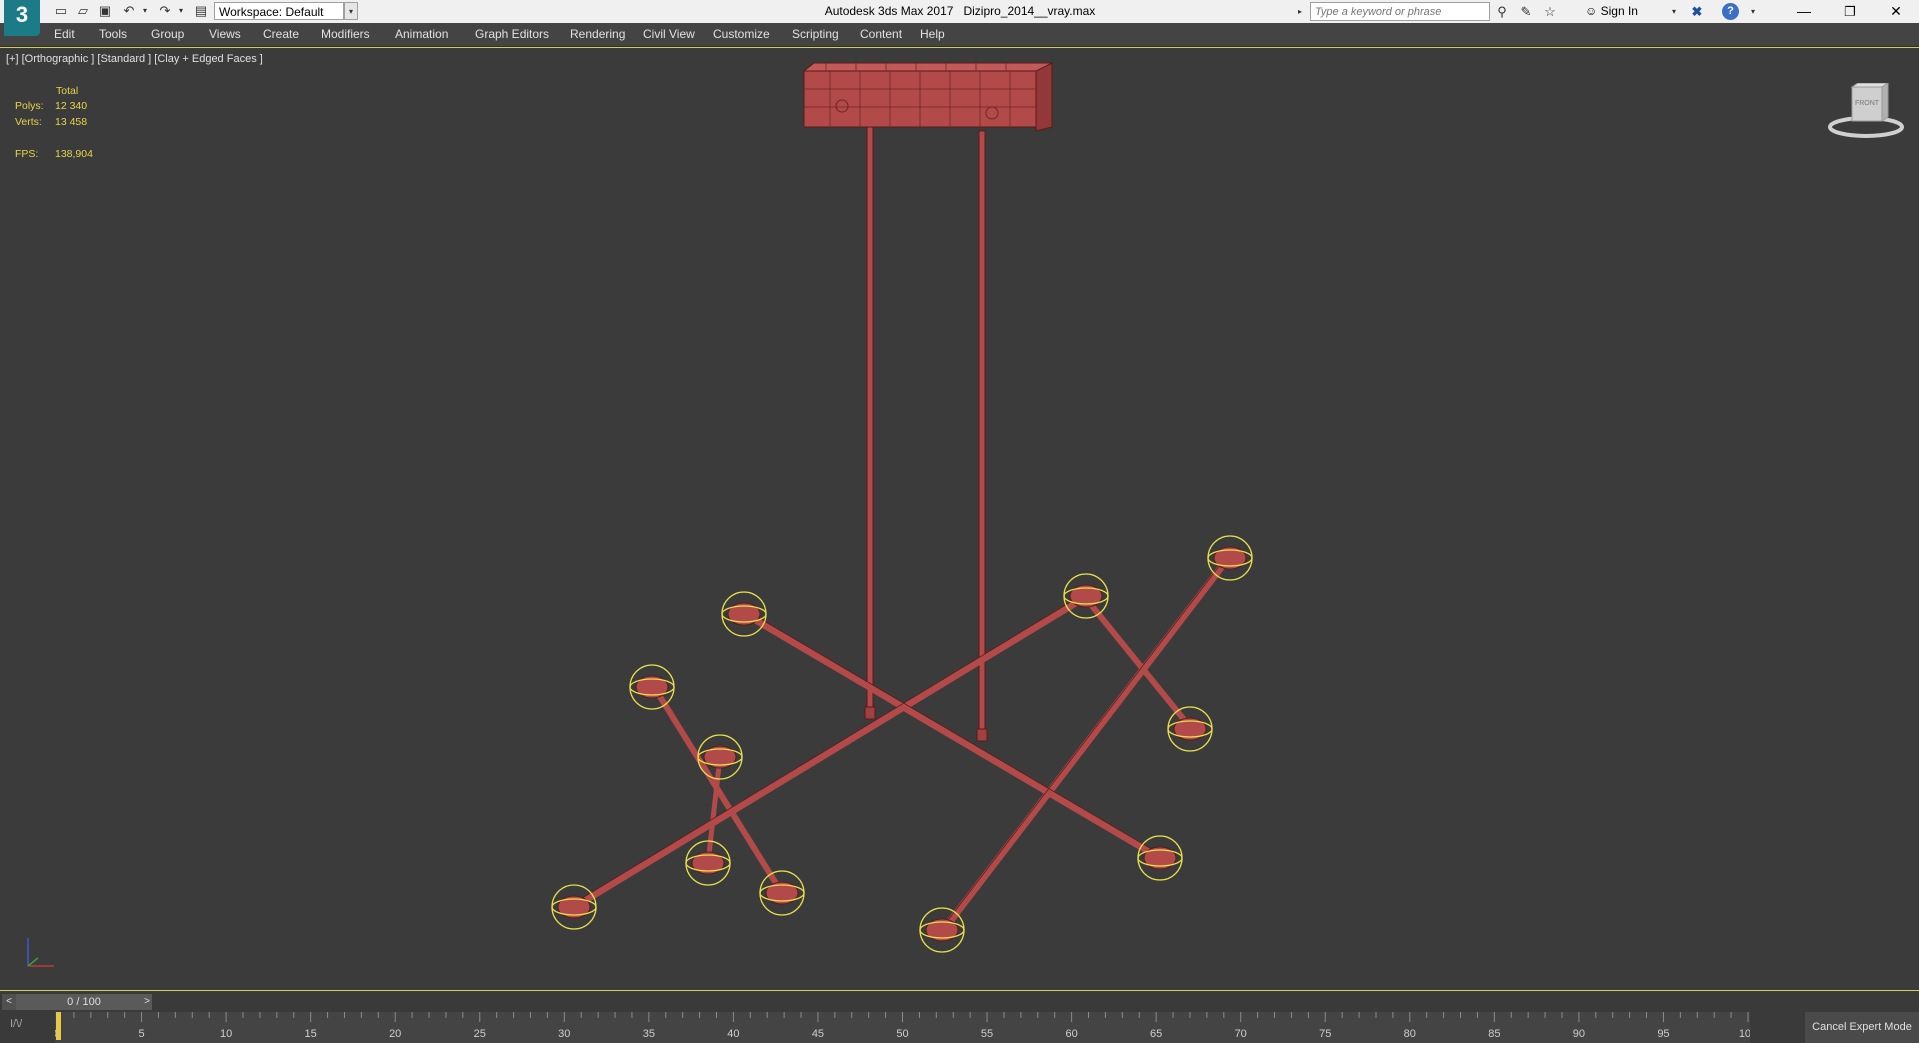 The width and height of the screenshot is (1919, 1043). What do you see at coordinates (1730, 11) in the screenshot?
I see `help-icon: ?` at bounding box center [1730, 11].